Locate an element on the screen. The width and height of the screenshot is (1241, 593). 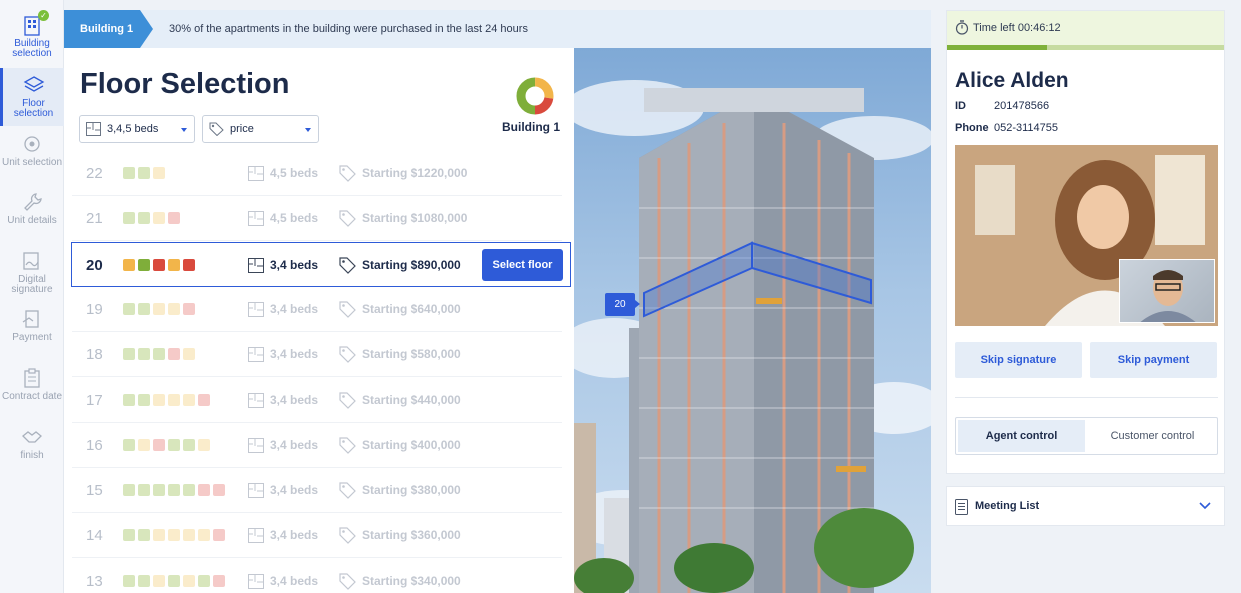
meeting-list-accordion: Meeting List is located at coordinates (1085, 506).